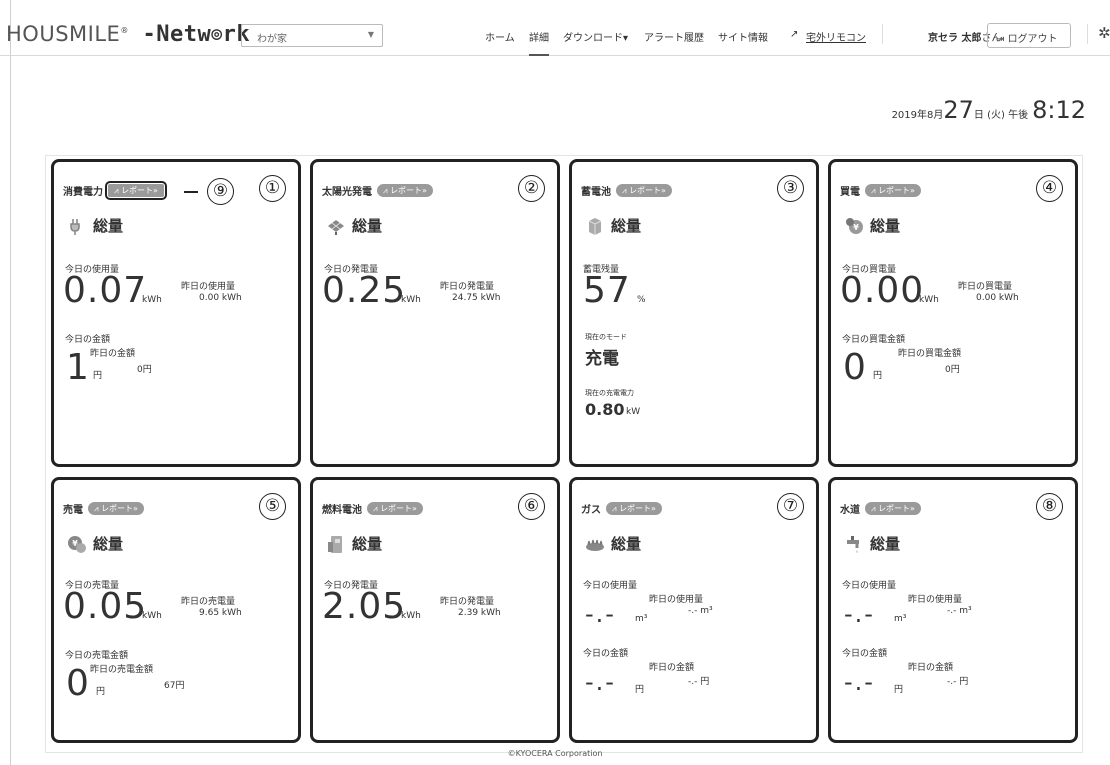 The image size is (1110, 765). What do you see at coordinates (97, 656) in the screenshot?
I see `money-label: 今日の売電金額` at bounding box center [97, 656].